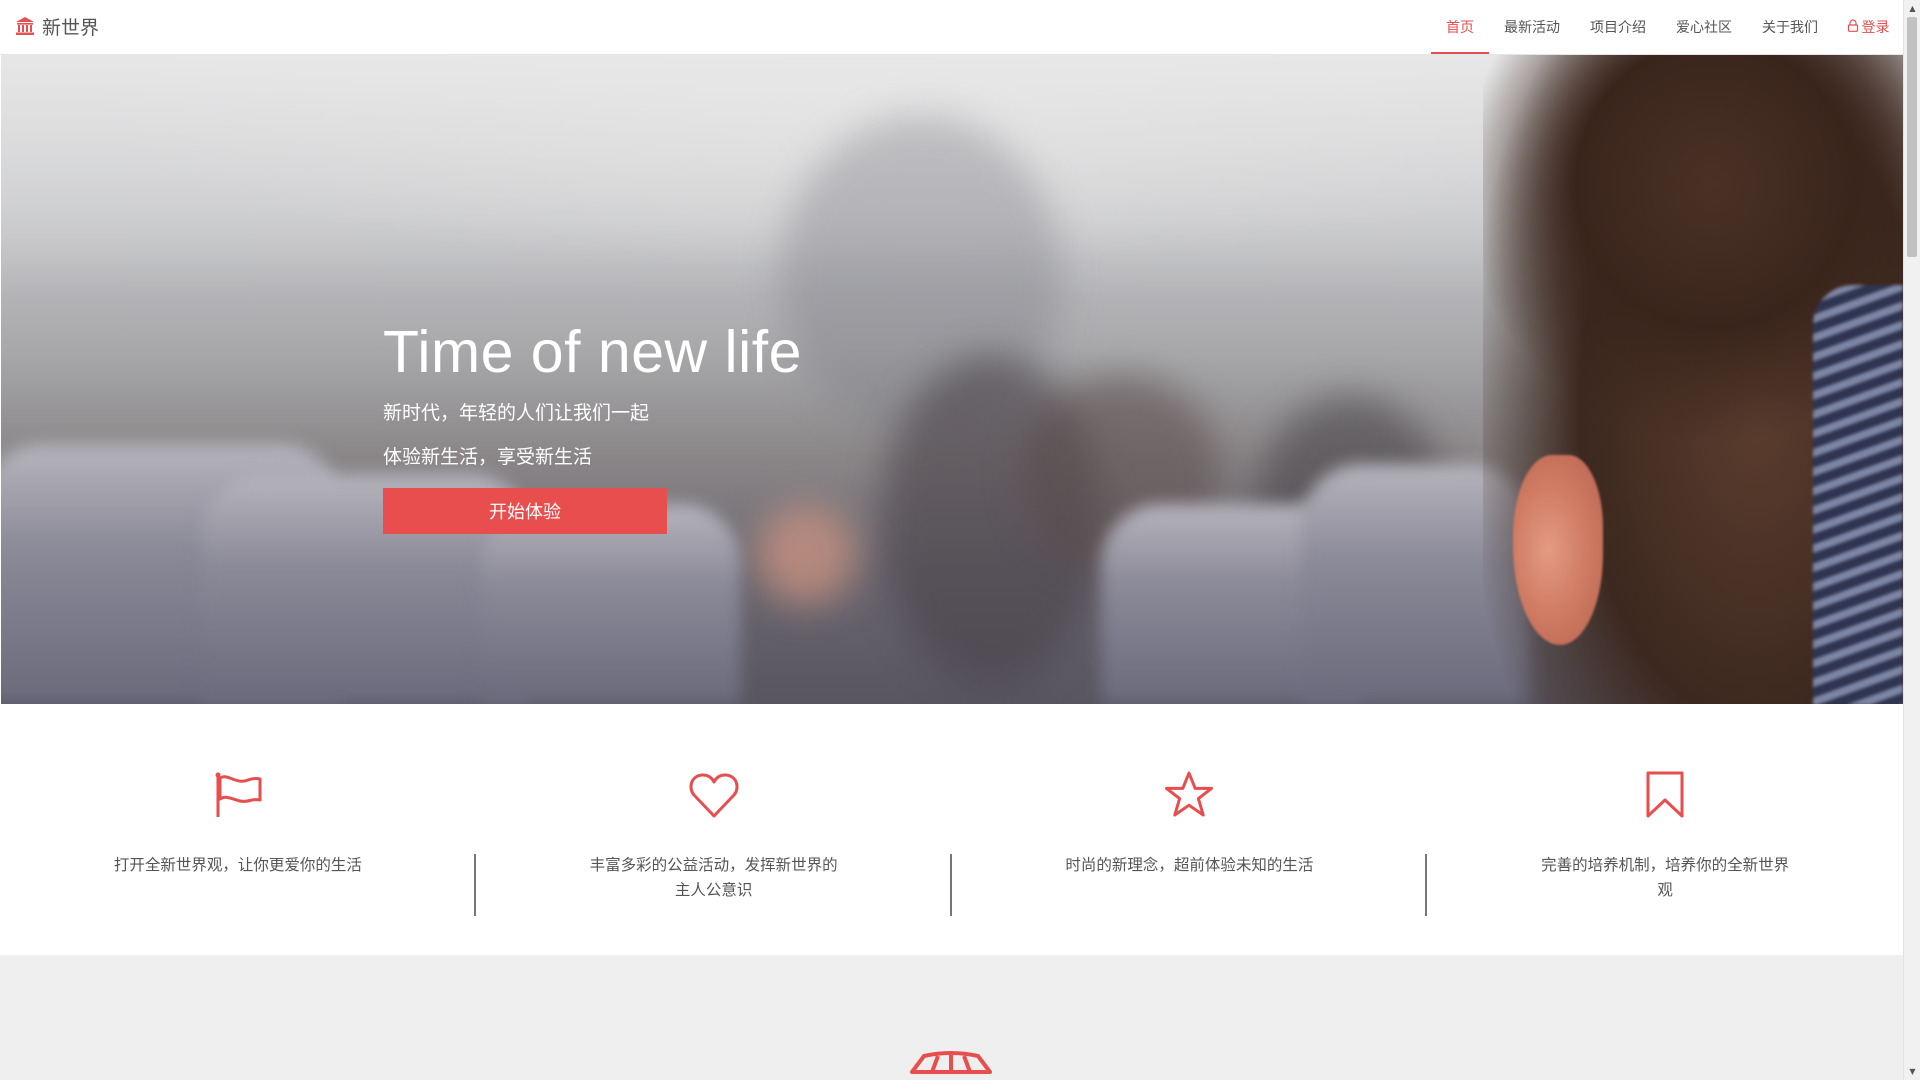  I want to click on feature-item: 打开全新世界观，让你更爱你的生活, so click(238, 829).